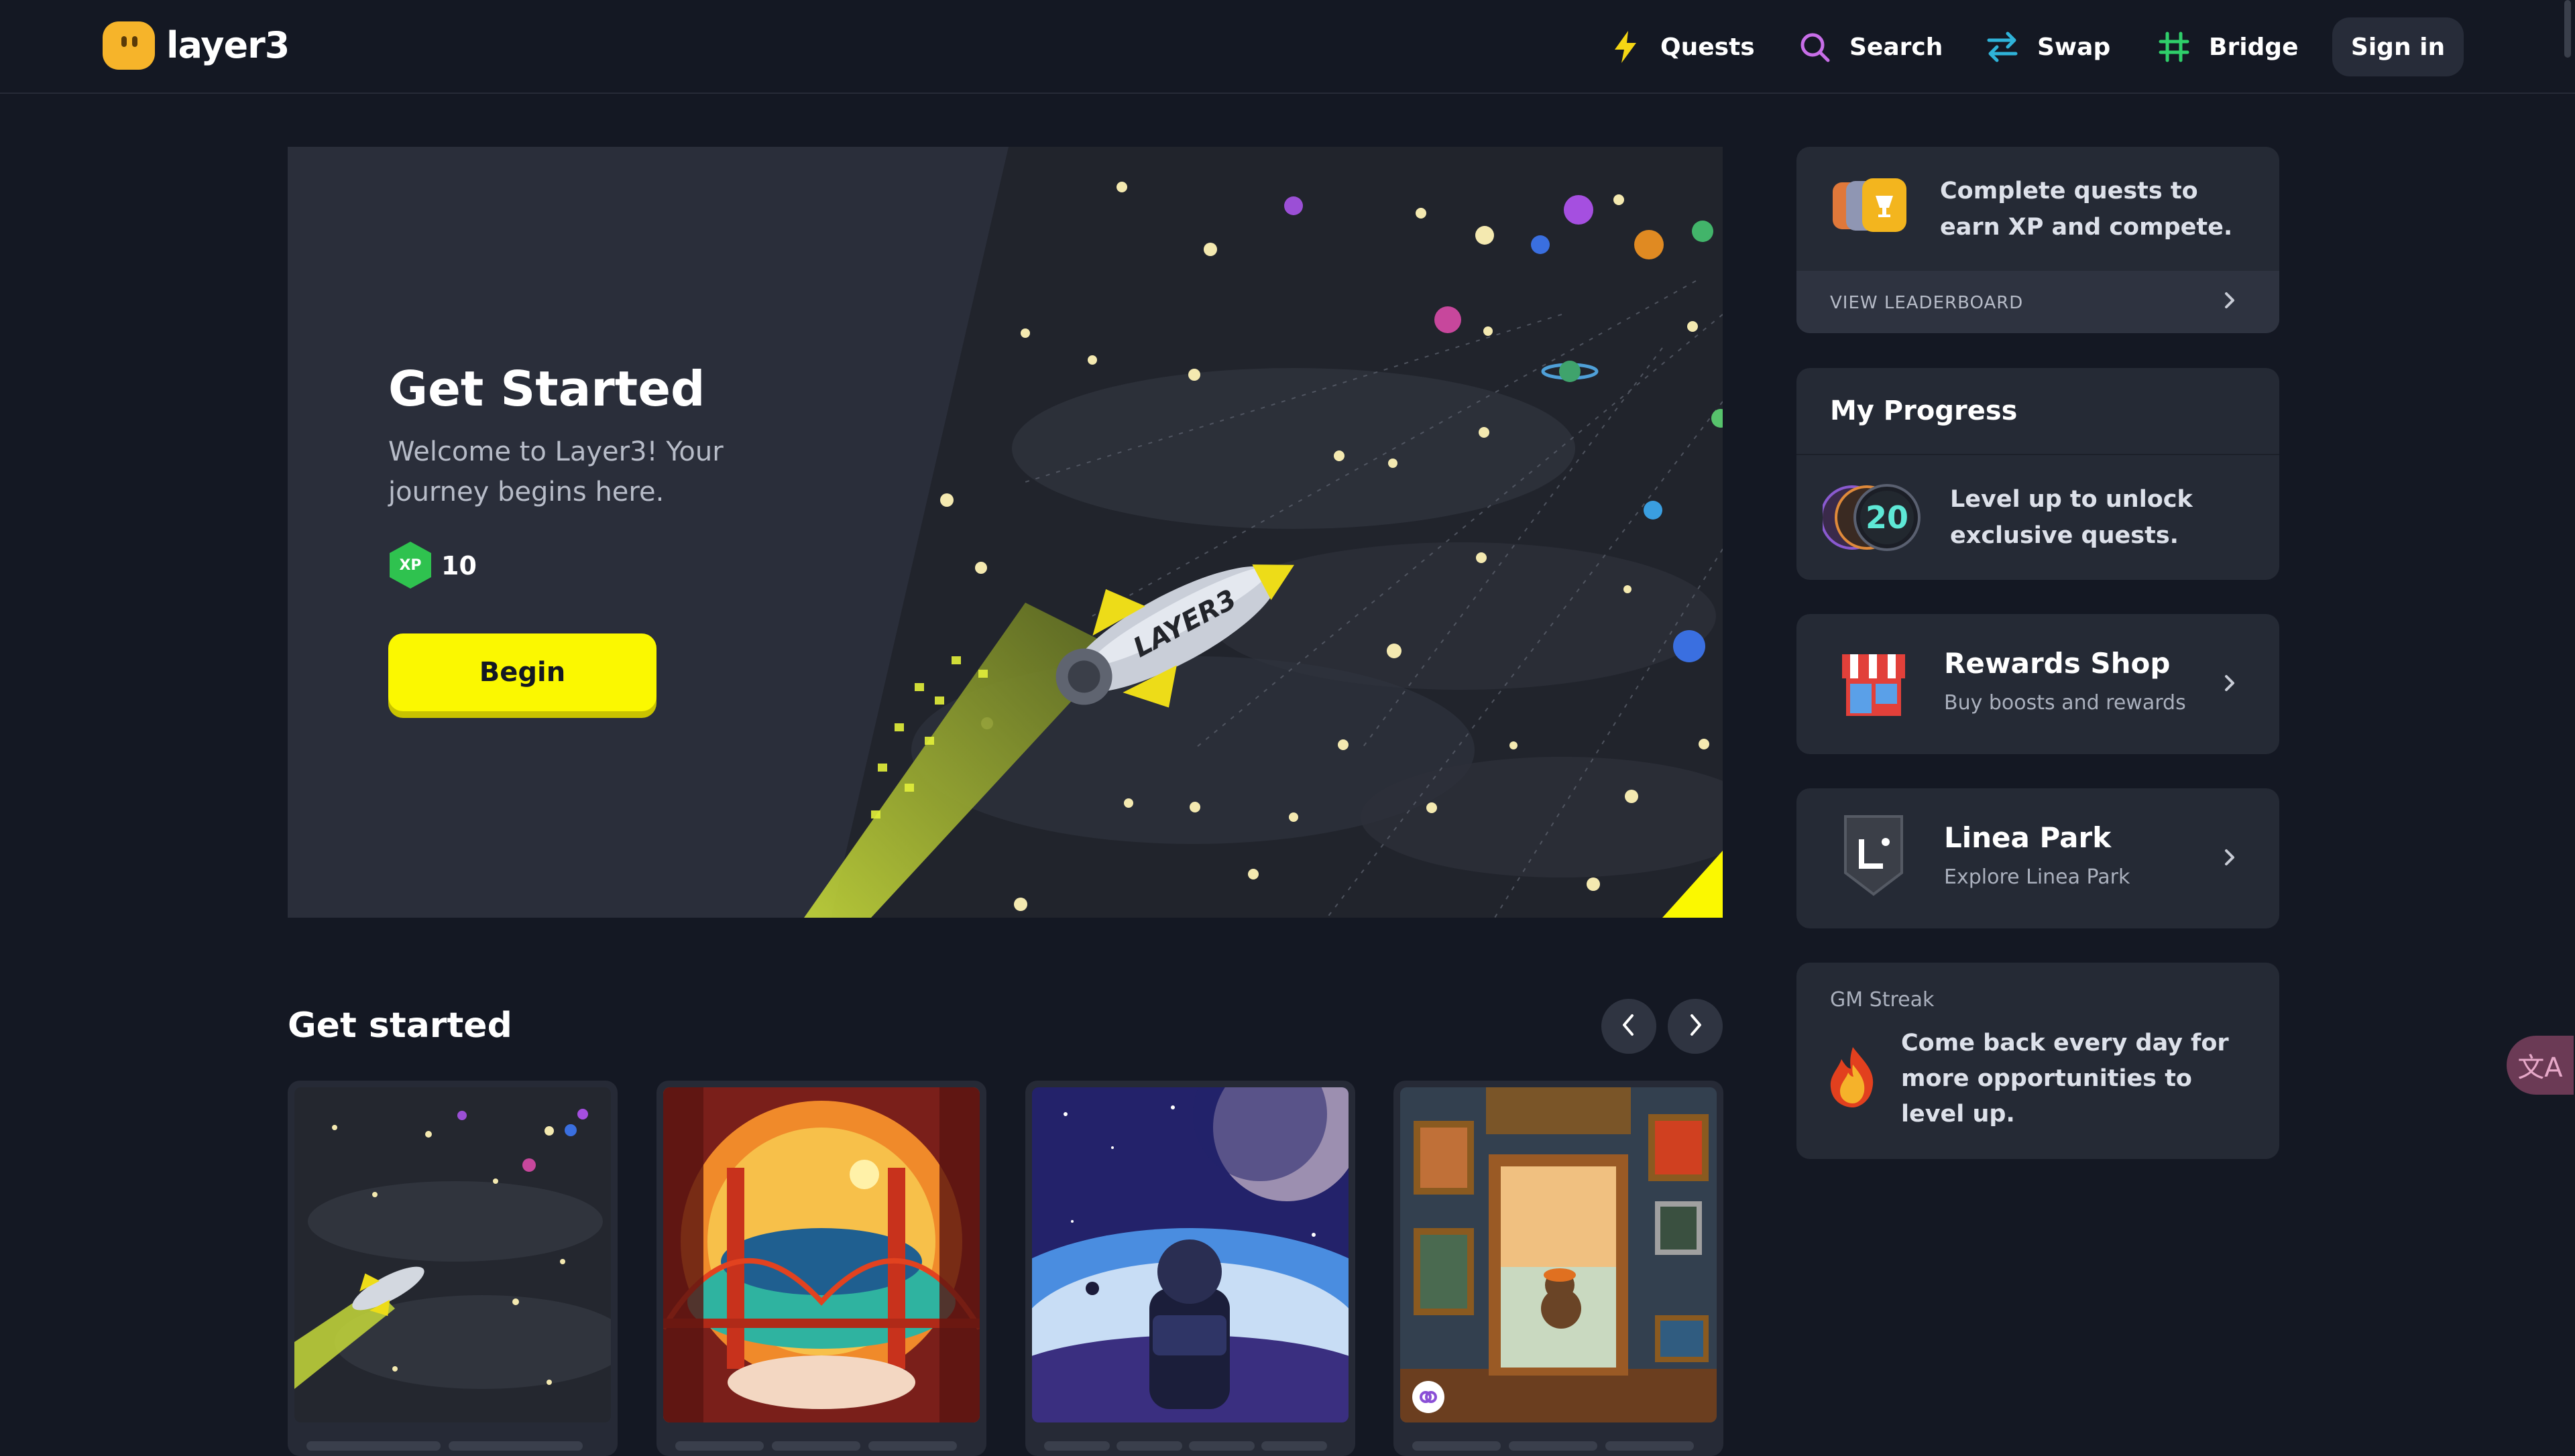  I want to click on nav-quests: Quests, so click(1681, 47).